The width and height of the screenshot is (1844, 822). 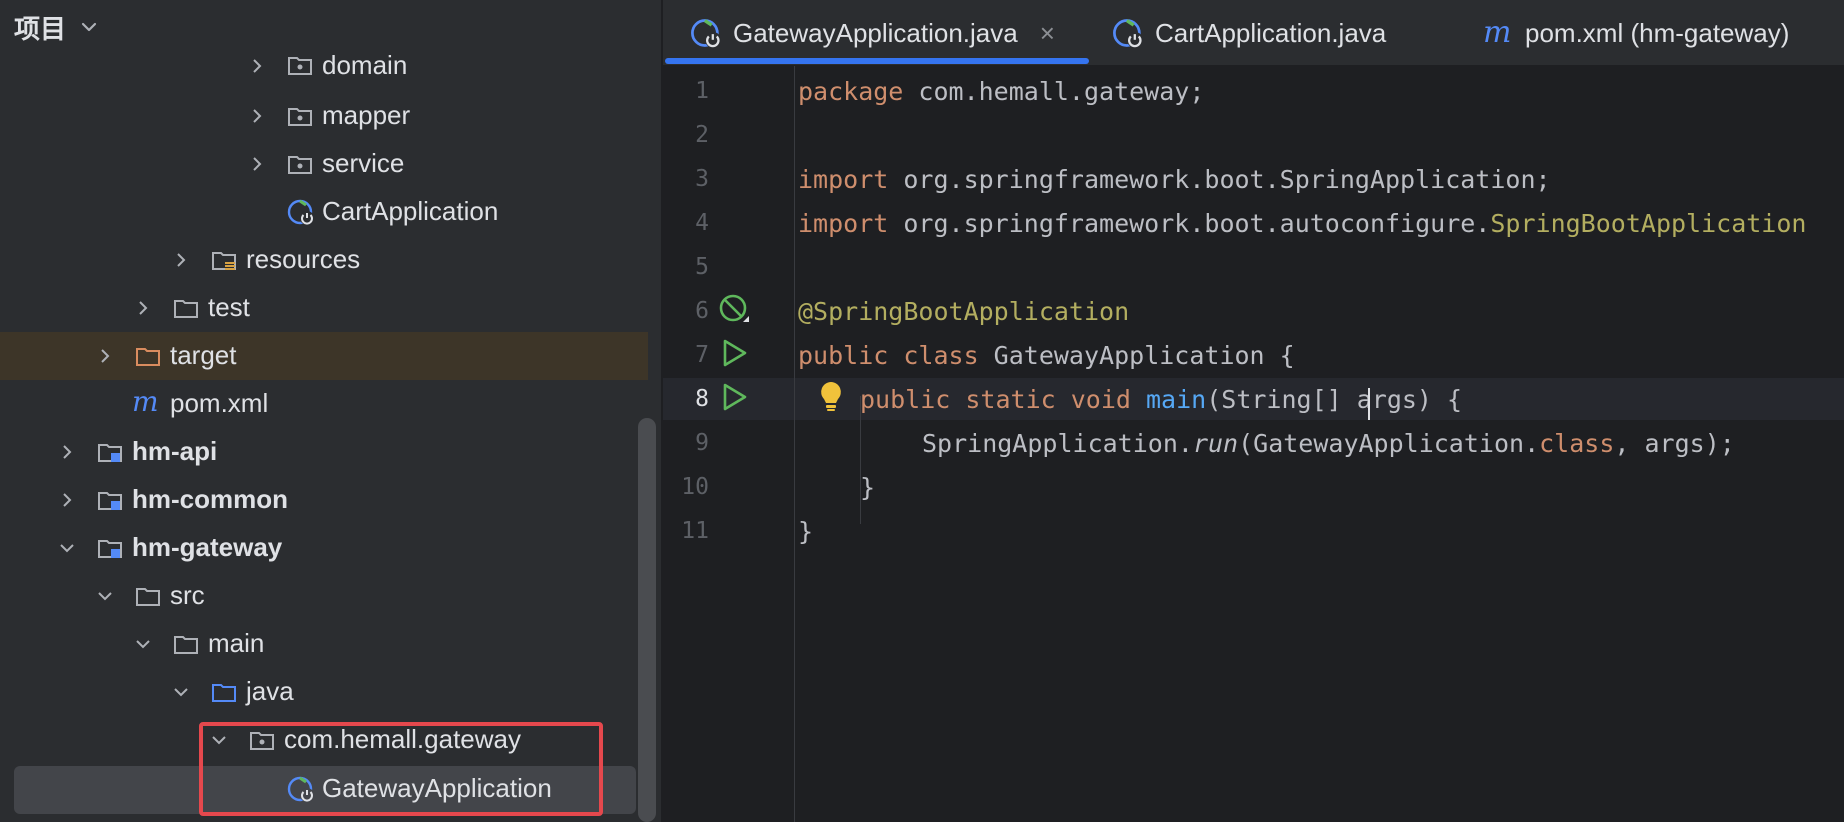 I want to click on code-text: (String[] args), so click(x=1319, y=399).